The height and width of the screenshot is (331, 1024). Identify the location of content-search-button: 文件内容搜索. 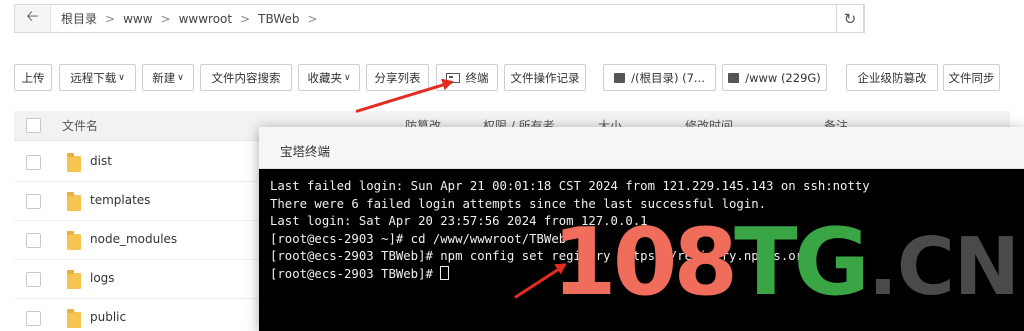
(246, 77).